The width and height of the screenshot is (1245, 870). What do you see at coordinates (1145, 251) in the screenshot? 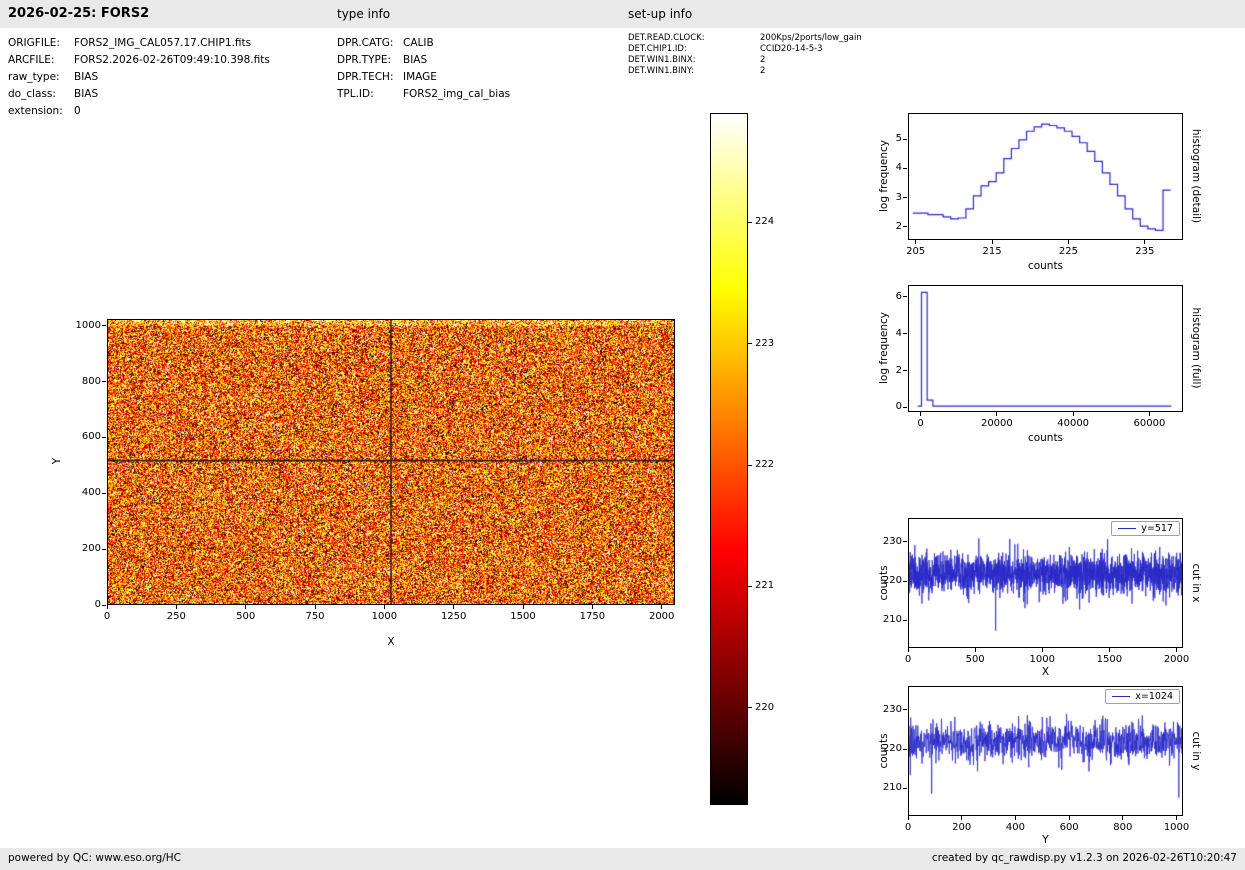
I see `tick-label: 235` at bounding box center [1145, 251].